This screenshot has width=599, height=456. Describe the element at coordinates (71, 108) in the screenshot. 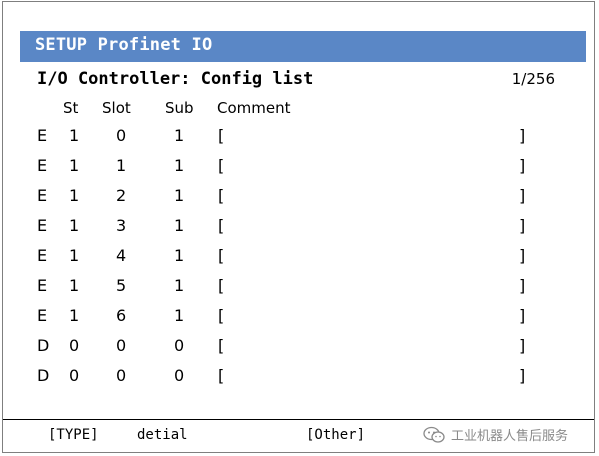

I see `column-header-st: St` at that location.